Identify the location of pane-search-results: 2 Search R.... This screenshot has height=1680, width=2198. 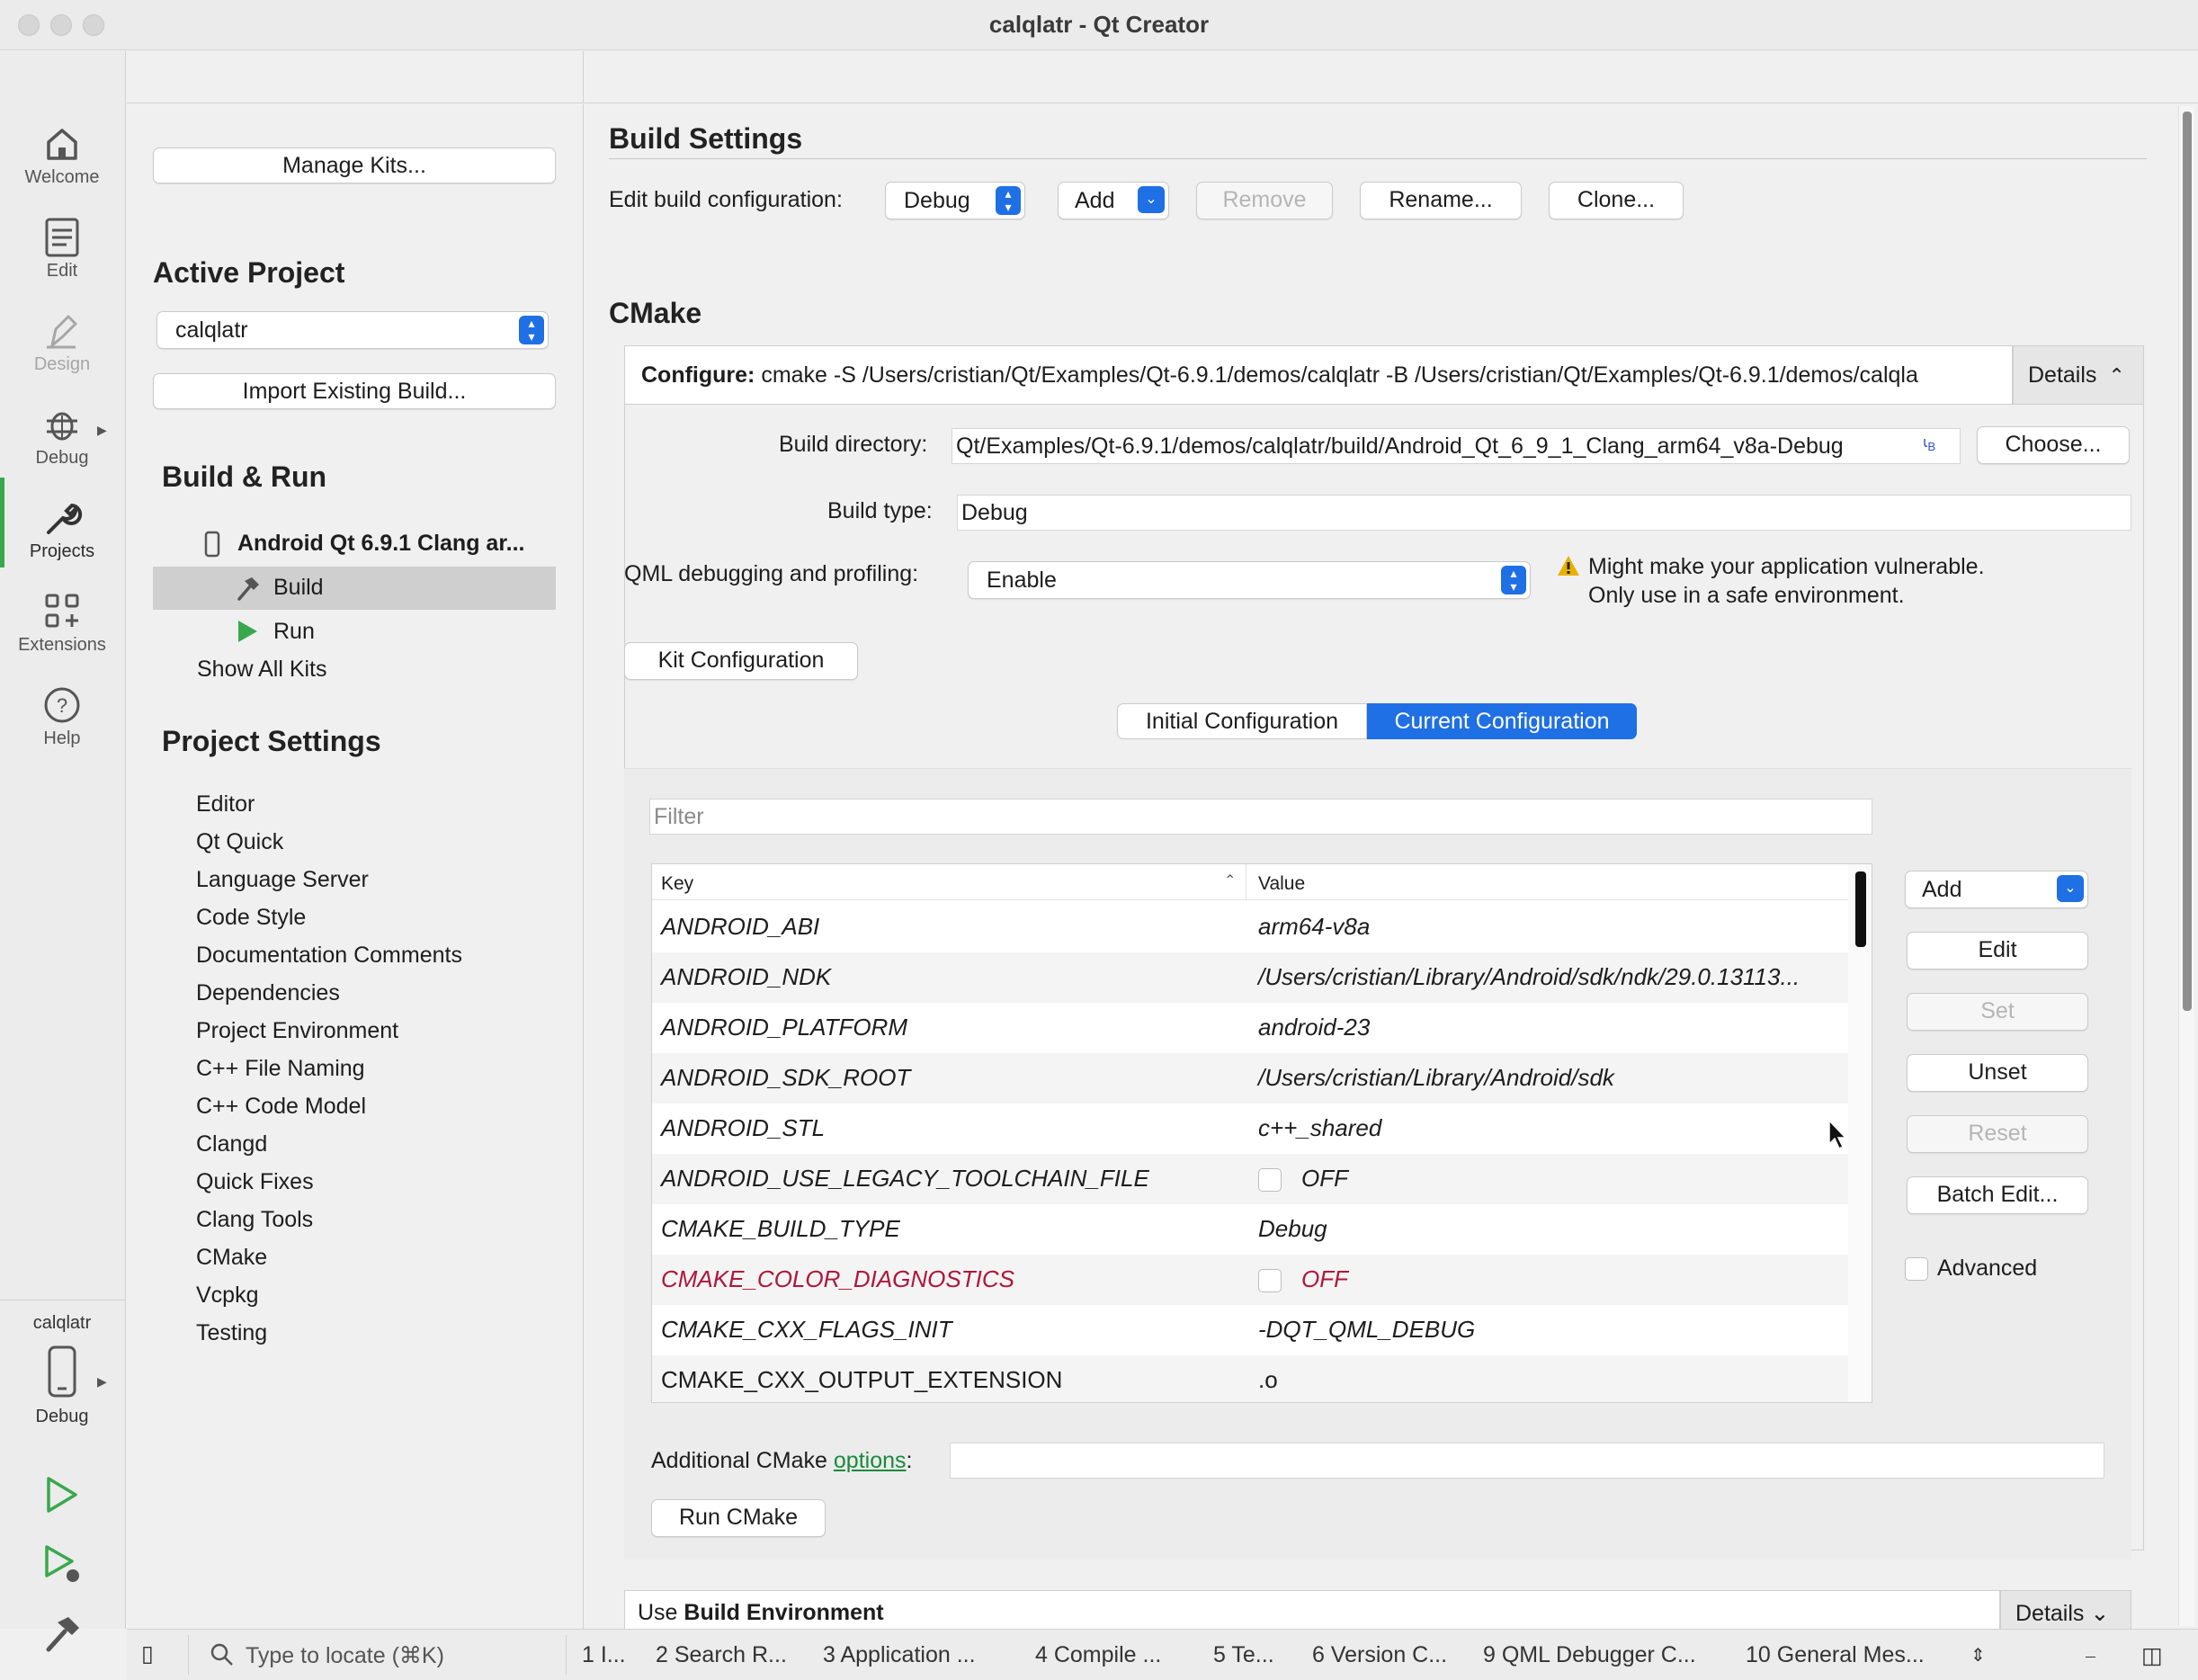
(721, 1655).